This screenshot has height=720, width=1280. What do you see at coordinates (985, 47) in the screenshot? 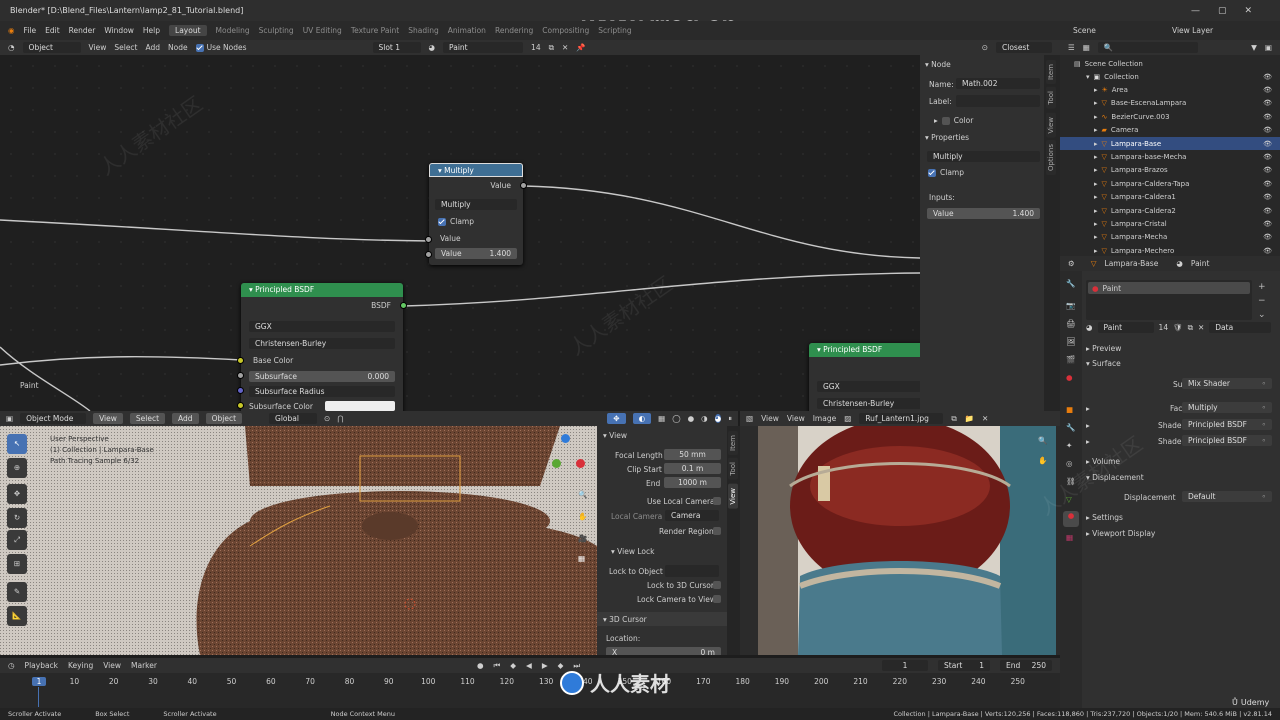
I see `snap-icon: ⊙` at bounding box center [985, 47].